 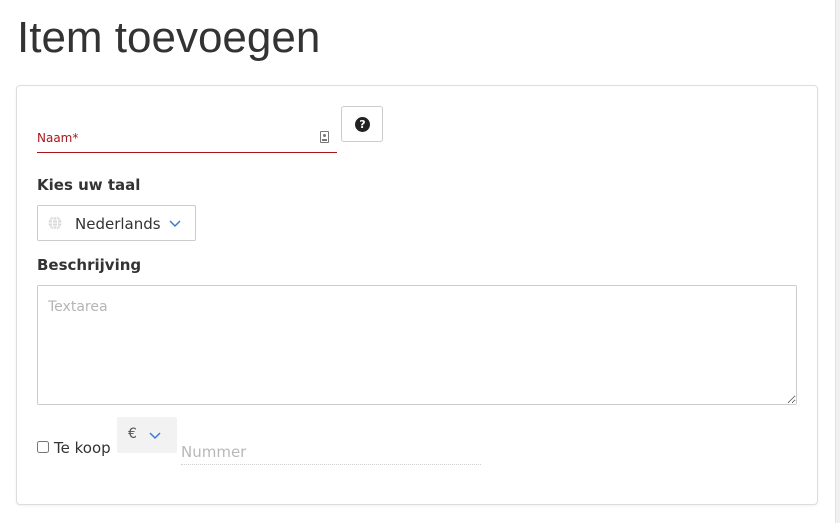 I want to click on page-title: Item toevoegen, so click(x=169, y=37).